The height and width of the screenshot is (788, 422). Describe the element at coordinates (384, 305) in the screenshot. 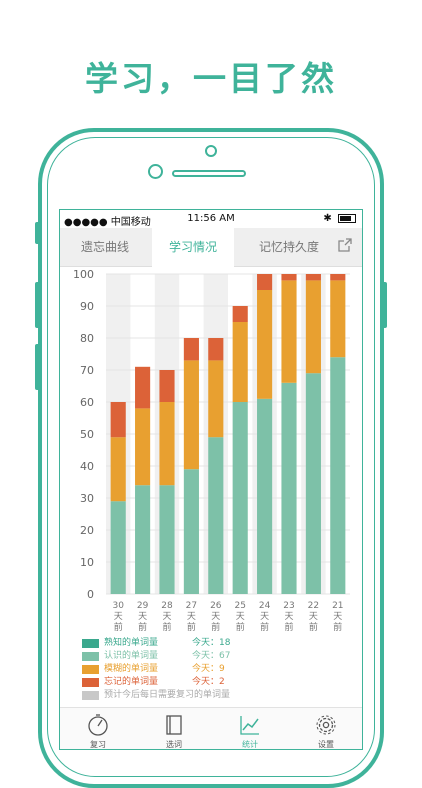

I see `power-button` at that location.